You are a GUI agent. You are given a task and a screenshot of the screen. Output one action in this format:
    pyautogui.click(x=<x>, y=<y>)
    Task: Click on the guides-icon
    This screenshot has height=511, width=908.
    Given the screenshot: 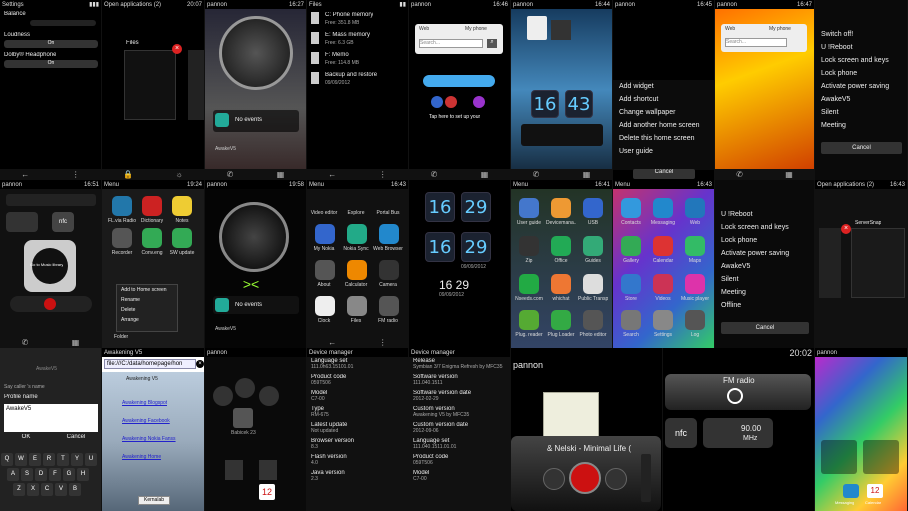 What is the action you would take?
    pyautogui.click(x=593, y=246)
    